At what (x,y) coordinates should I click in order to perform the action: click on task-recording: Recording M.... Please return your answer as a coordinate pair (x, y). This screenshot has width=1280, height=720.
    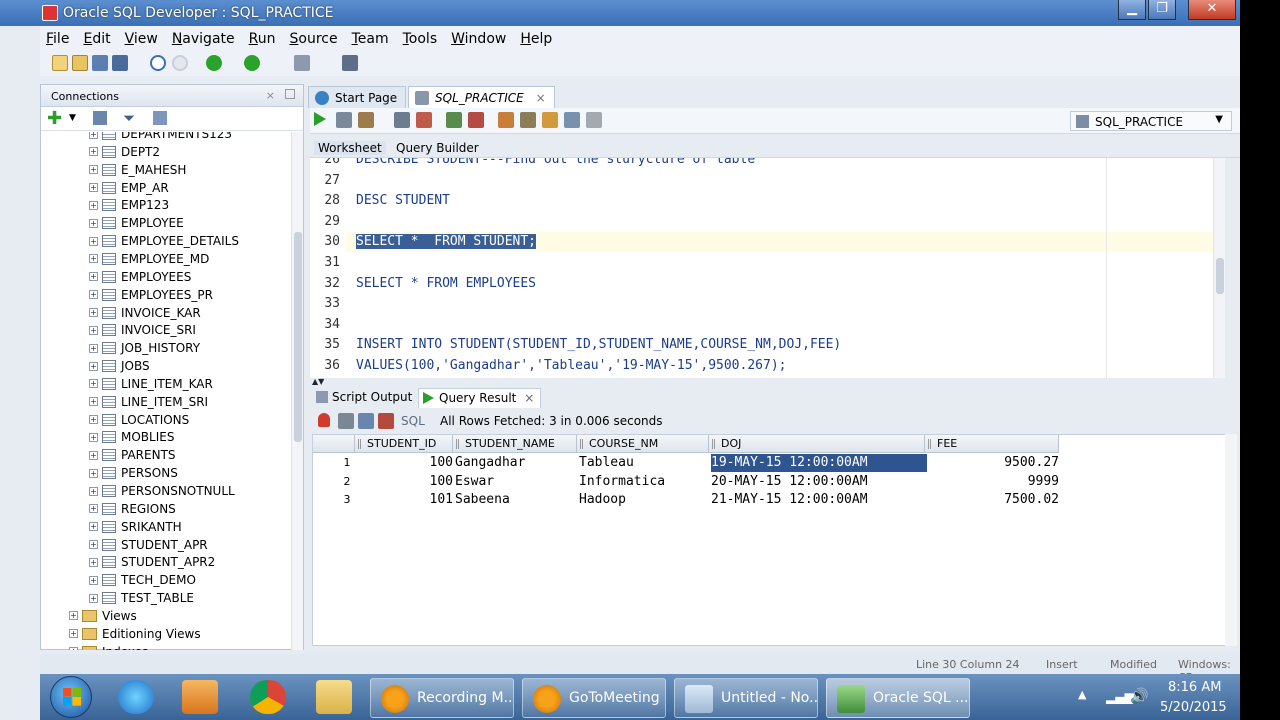
    Looking at the image, I should click on (442, 698).